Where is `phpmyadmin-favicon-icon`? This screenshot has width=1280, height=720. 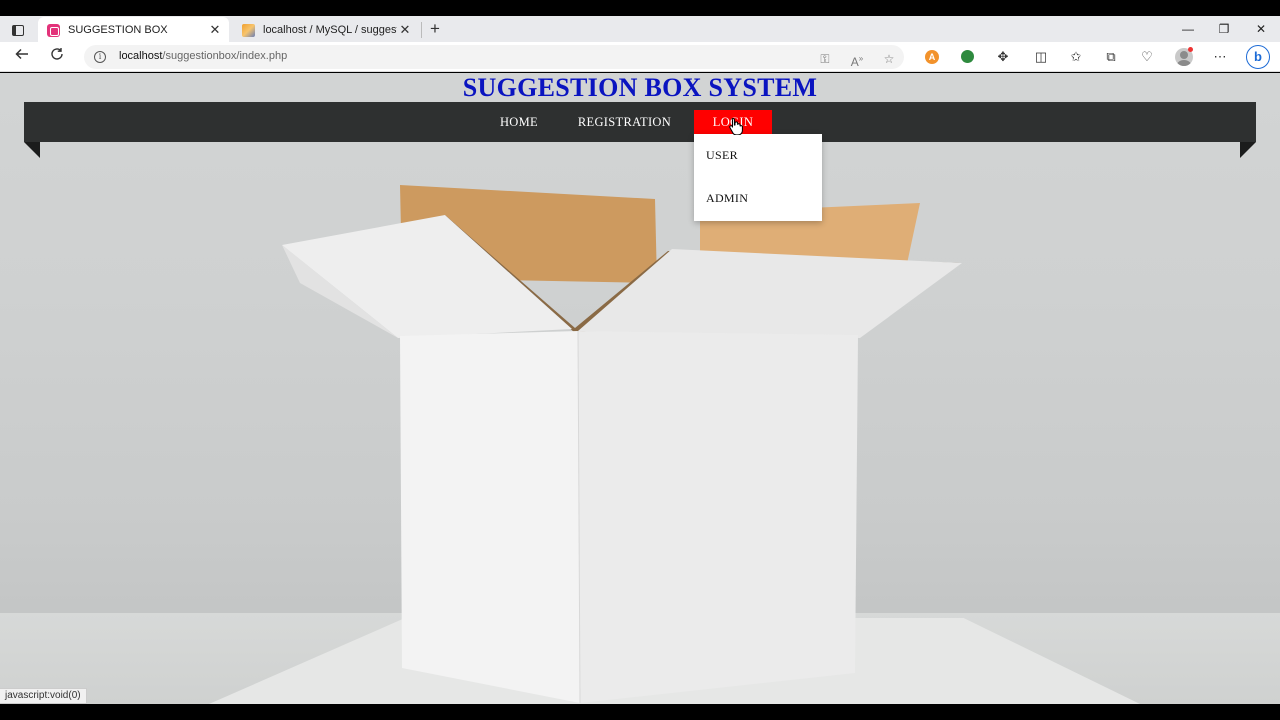
phpmyadmin-favicon-icon is located at coordinates (248, 30).